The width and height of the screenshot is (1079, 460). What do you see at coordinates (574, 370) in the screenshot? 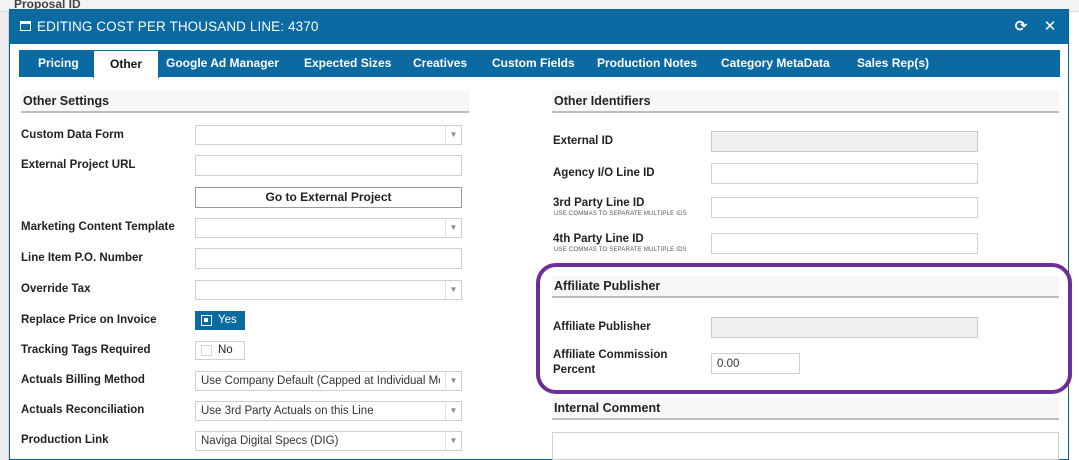
I see `affiliate-commission-label-line2: Percent` at bounding box center [574, 370].